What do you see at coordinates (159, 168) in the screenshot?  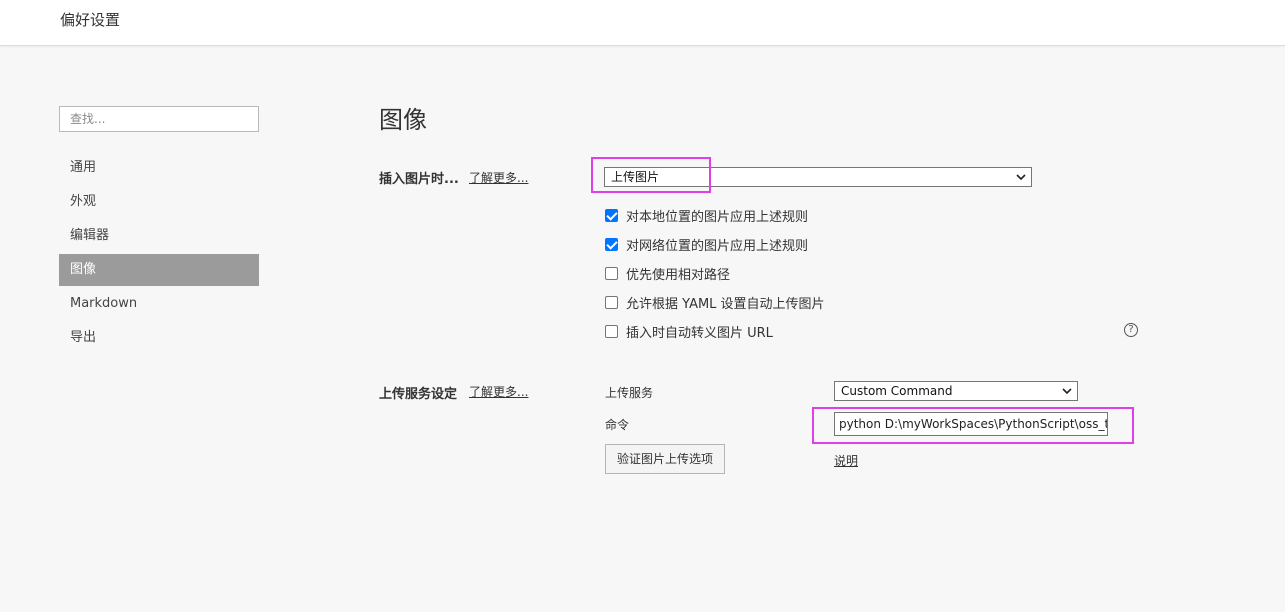 I see `sidebar-item-general: 通用` at bounding box center [159, 168].